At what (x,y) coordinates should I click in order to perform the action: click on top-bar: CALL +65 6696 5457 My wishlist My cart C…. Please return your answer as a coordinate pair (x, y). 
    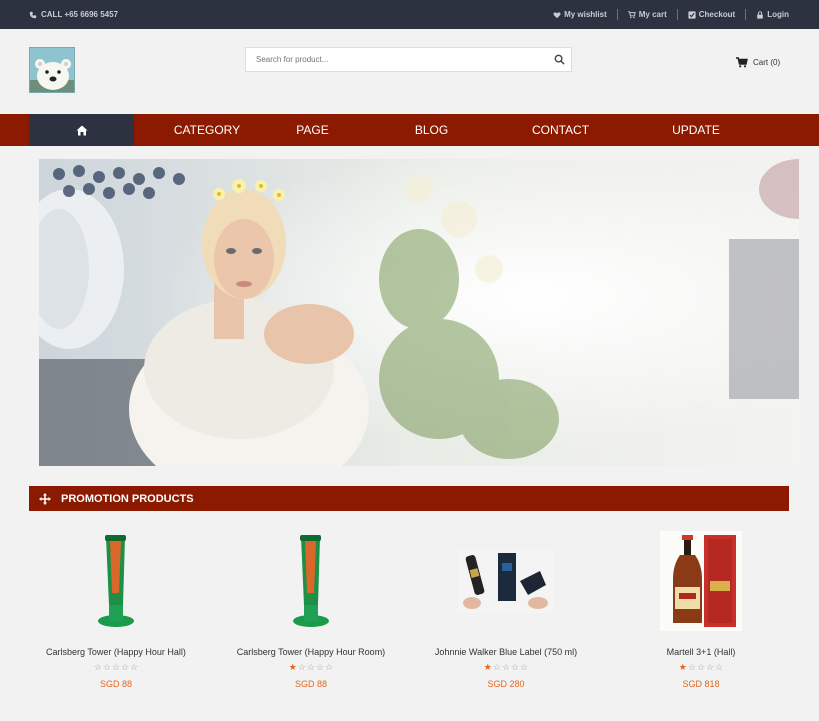
    Looking at the image, I should click on (409, 14).